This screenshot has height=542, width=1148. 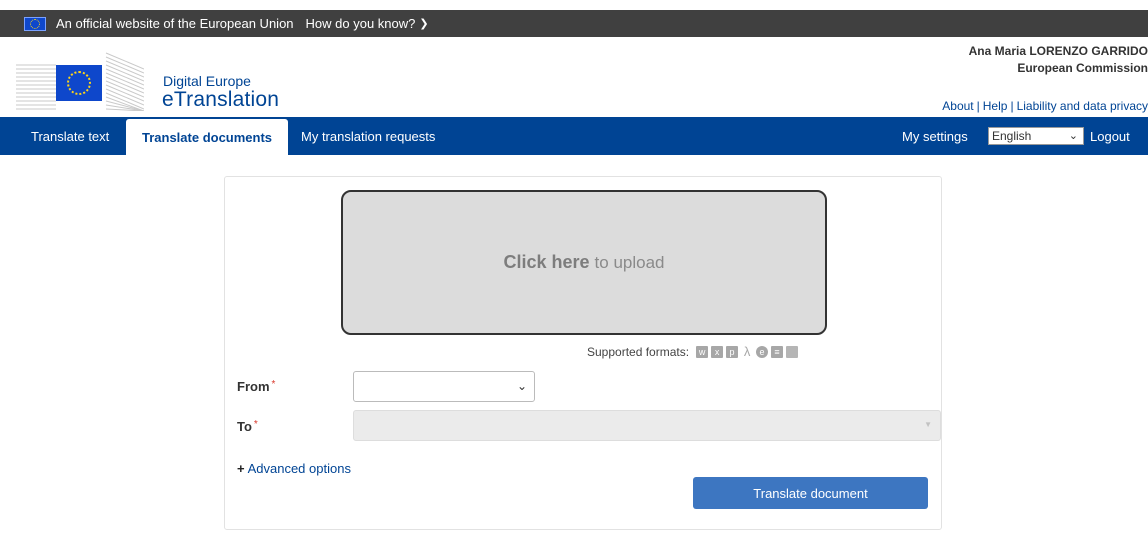 I want to click on tab-translate-text: Translate text, so click(x=70, y=136).